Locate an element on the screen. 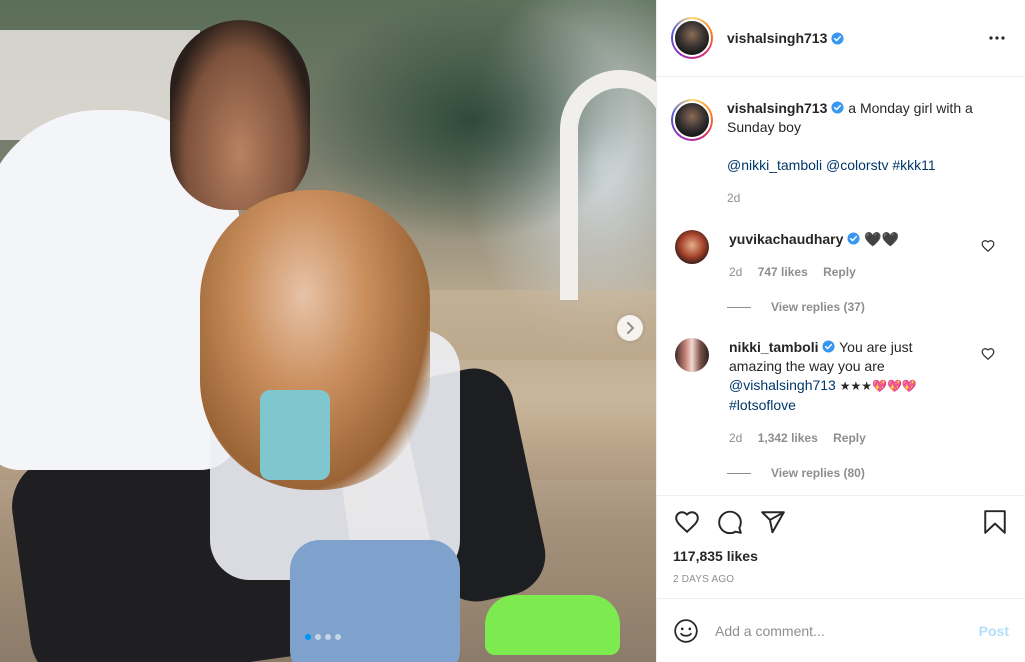  photo-arch is located at coordinates (608, 185).